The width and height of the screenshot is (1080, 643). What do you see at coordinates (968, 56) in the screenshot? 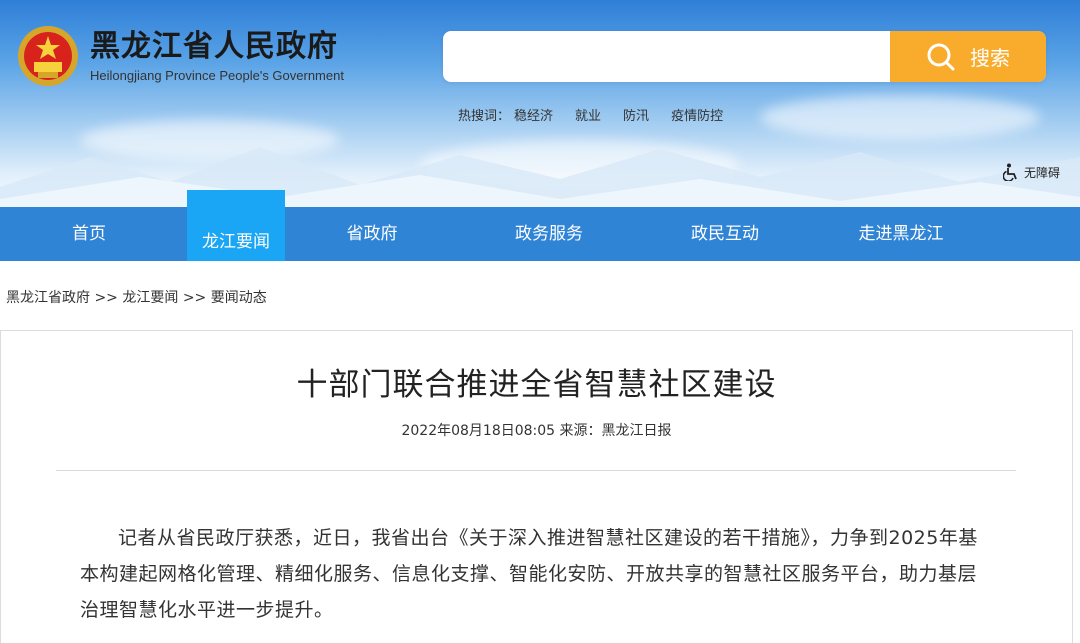
I see `search-button: 搜索` at bounding box center [968, 56].